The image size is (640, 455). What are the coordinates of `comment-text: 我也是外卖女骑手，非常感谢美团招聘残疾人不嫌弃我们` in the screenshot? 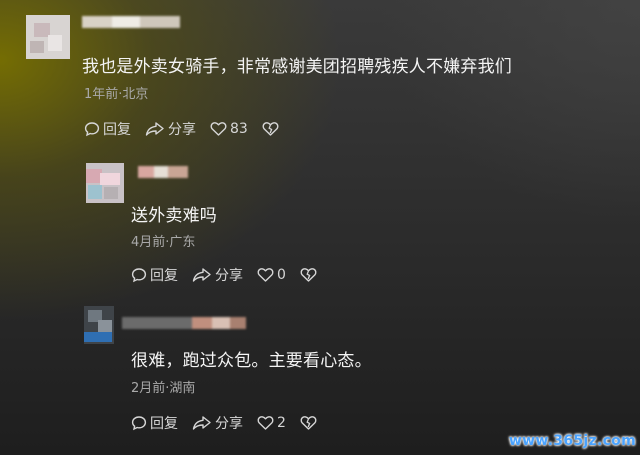 It's located at (297, 67).